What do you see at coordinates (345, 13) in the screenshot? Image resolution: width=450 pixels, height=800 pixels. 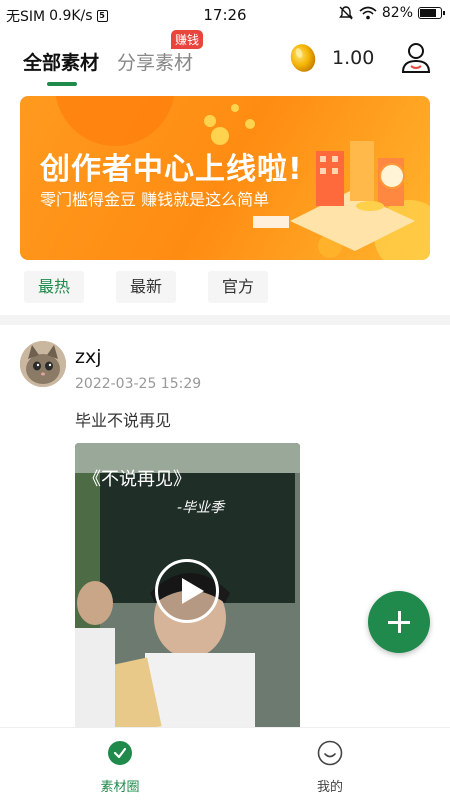 I see `mute-alarm-icon` at bounding box center [345, 13].